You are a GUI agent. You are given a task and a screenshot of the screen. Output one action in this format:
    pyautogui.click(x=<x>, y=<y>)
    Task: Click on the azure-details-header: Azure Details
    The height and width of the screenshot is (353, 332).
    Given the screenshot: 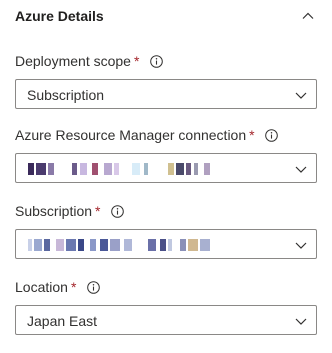 What is the action you would take?
    pyautogui.click(x=166, y=17)
    